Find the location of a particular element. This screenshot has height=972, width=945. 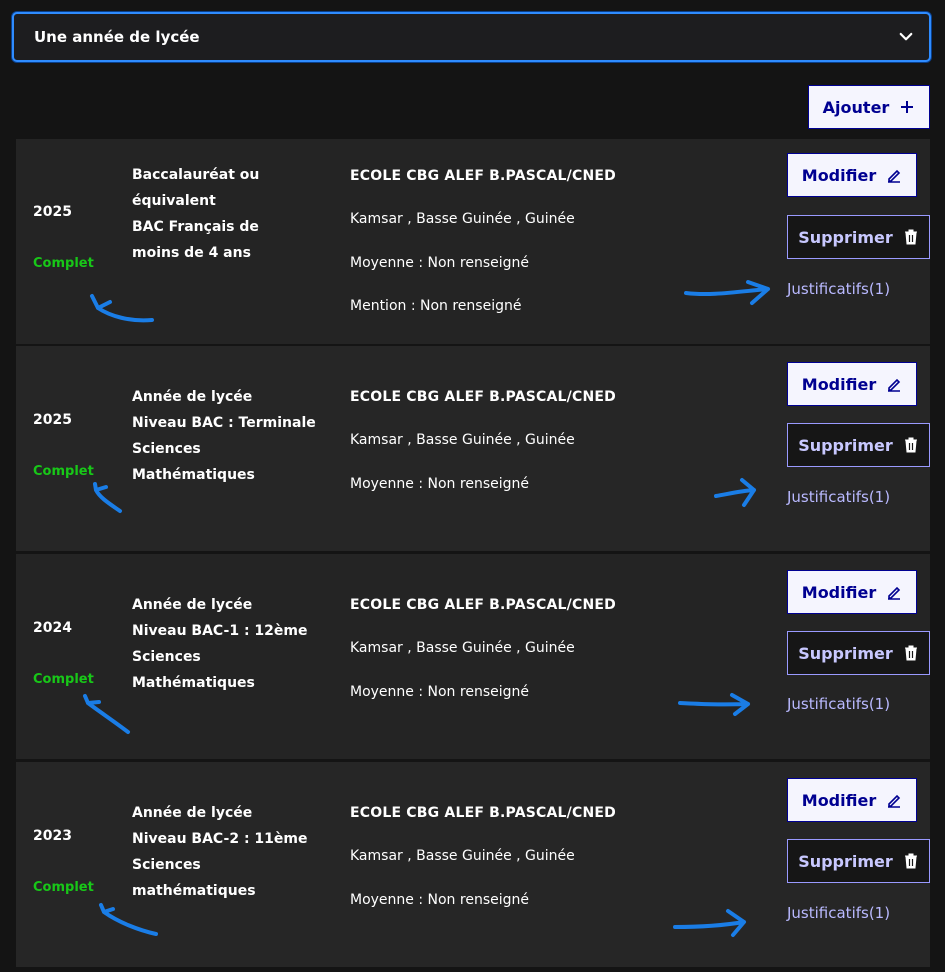

diploma-line: moins de 4 ans is located at coordinates (191, 253).